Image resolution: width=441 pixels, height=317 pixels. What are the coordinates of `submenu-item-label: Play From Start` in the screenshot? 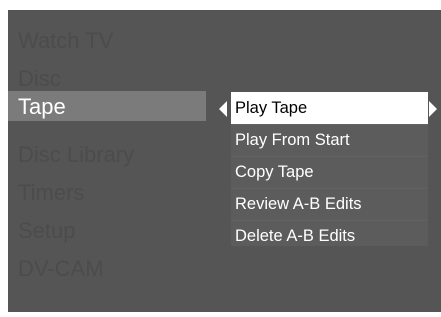 It's located at (292, 140).